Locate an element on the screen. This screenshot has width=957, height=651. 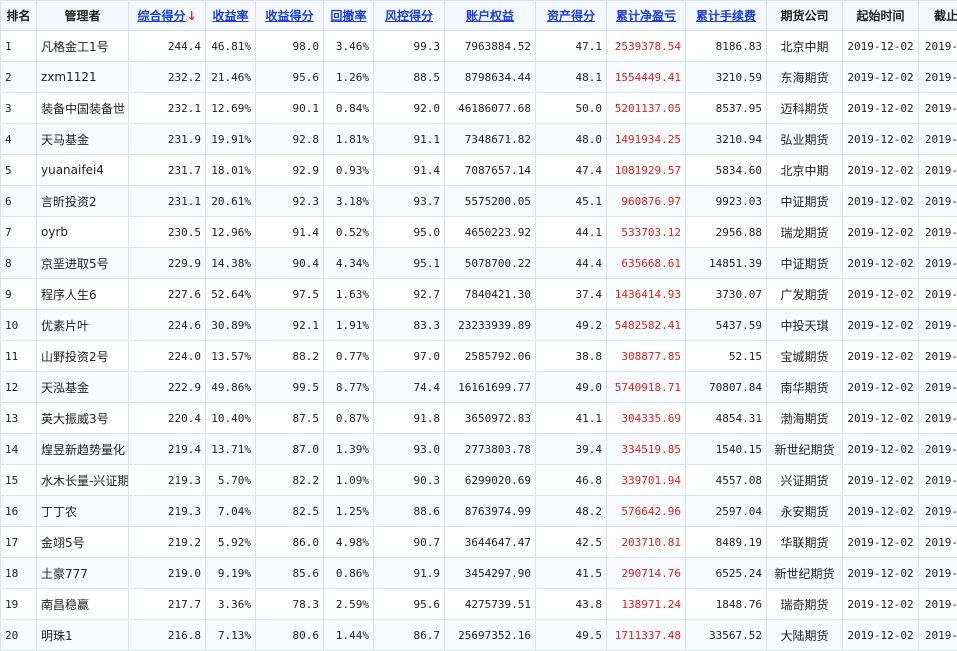
cell-return-rate: 13.57% is located at coordinates (231, 356).